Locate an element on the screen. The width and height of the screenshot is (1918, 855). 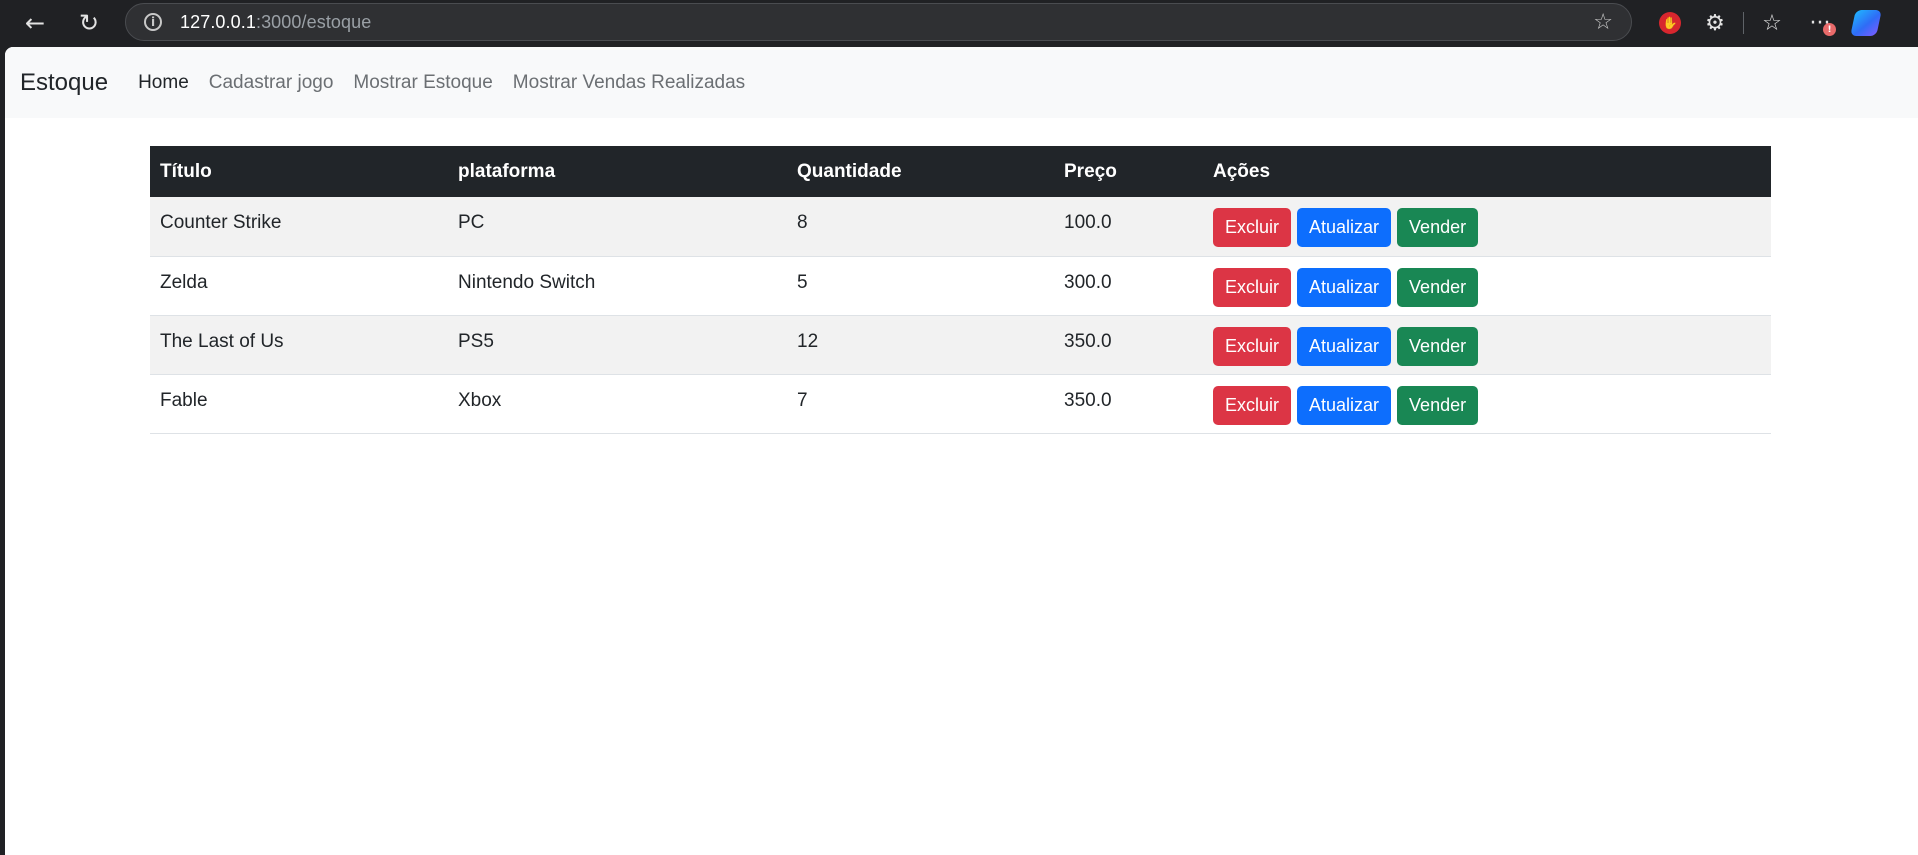
nav-link-mostrar-vendas: Mostrar Vendas Realizadas is located at coordinates (629, 83).